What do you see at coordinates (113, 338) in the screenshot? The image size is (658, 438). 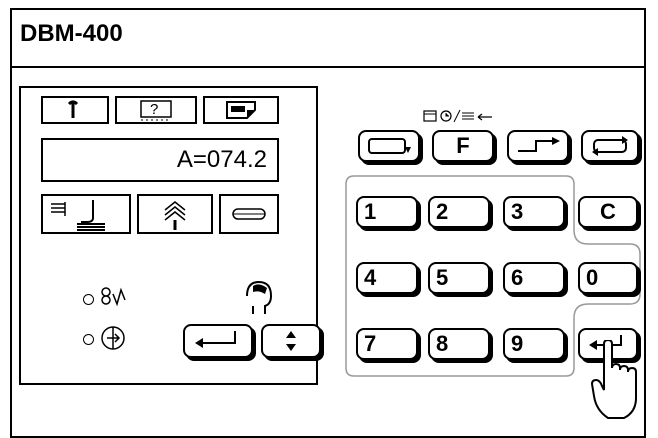 I see `power-icon` at bounding box center [113, 338].